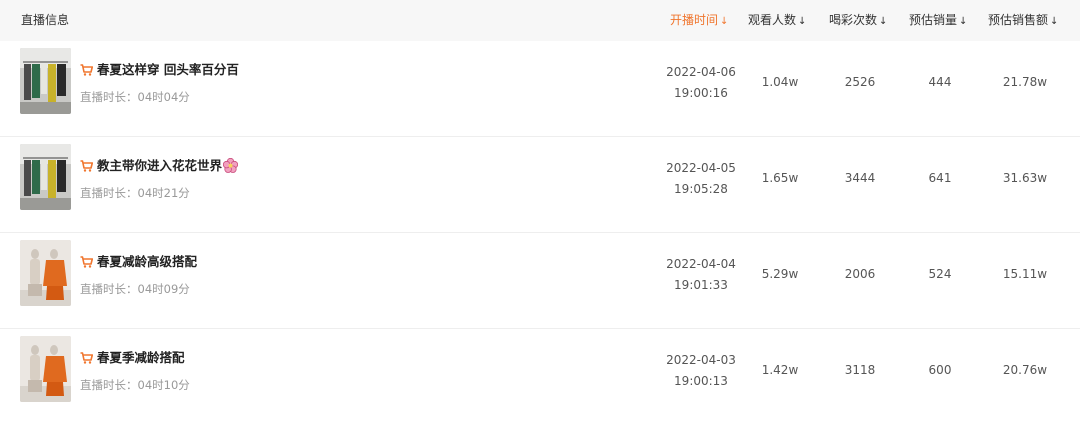 This screenshot has width=1080, height=424. What do you see at coordinates (701, 360) in the screenshot?
I see `start-date: 2022-04-03` at bounding box center [701, 360].